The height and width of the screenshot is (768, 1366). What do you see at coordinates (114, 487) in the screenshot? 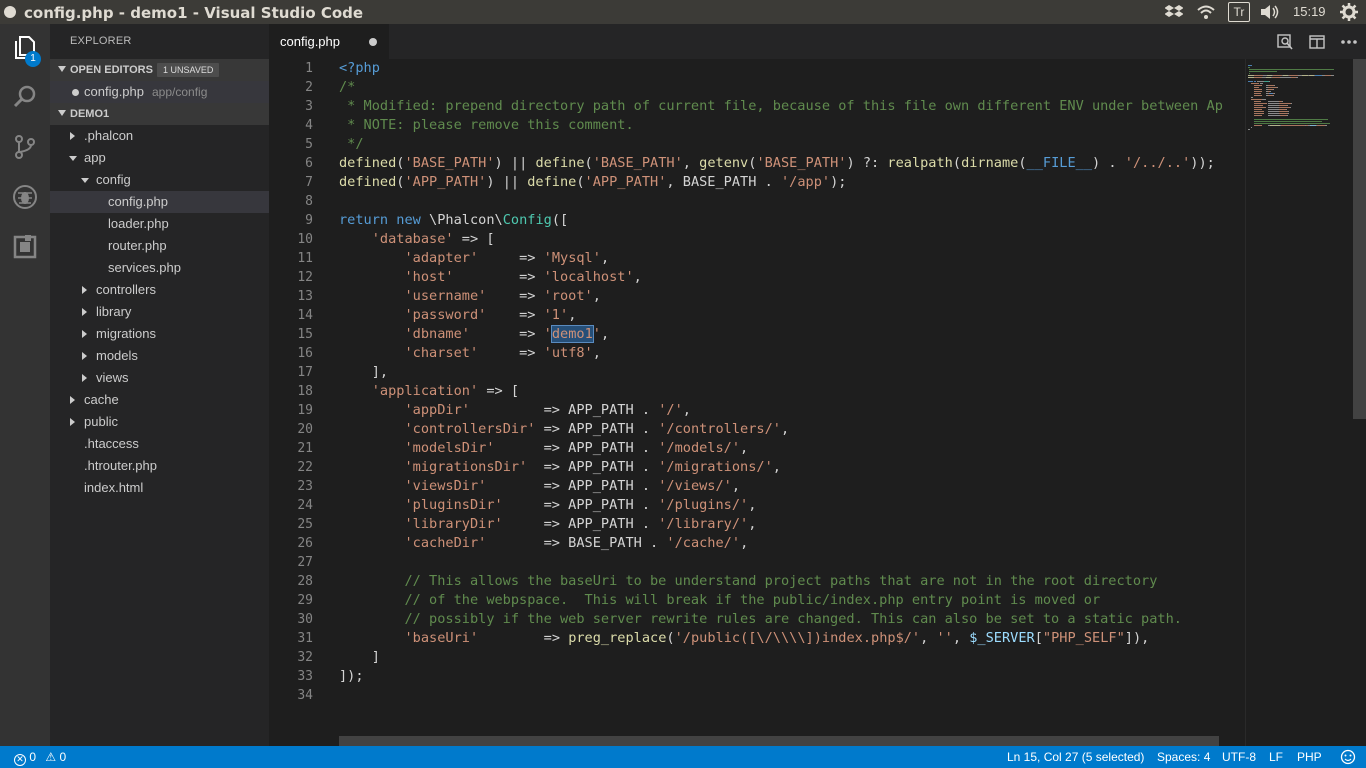
I see `tree-item-label: index.html` at bounding box center [114, 487].